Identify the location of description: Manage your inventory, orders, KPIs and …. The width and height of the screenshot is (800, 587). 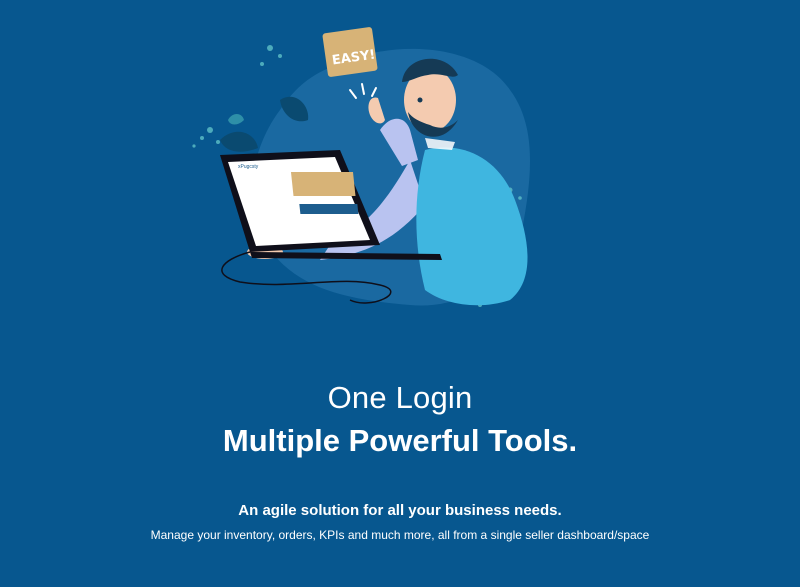
(400, 535).